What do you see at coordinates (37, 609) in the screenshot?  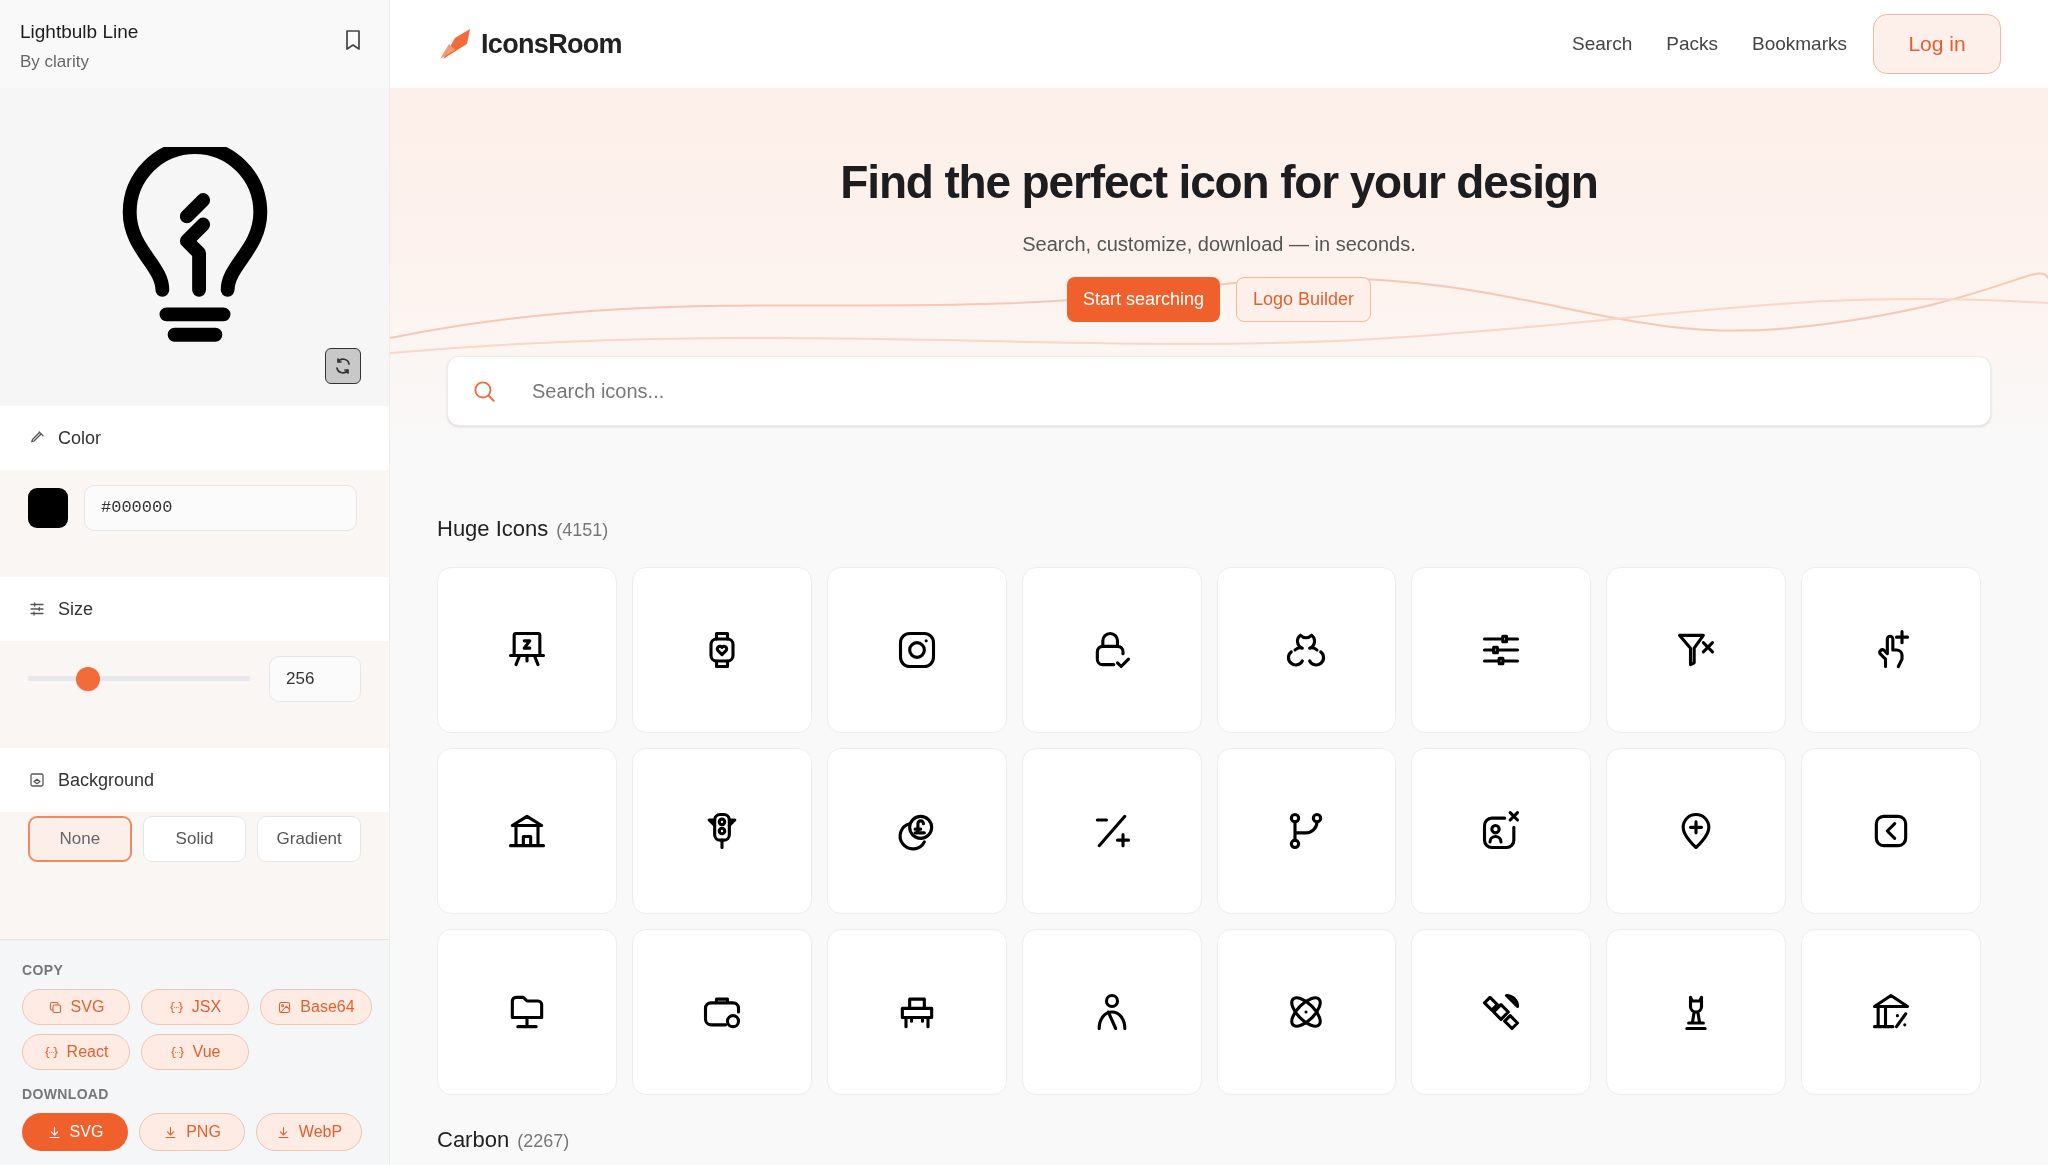 I see `sliders-icon` at bounding box center [37, 609].